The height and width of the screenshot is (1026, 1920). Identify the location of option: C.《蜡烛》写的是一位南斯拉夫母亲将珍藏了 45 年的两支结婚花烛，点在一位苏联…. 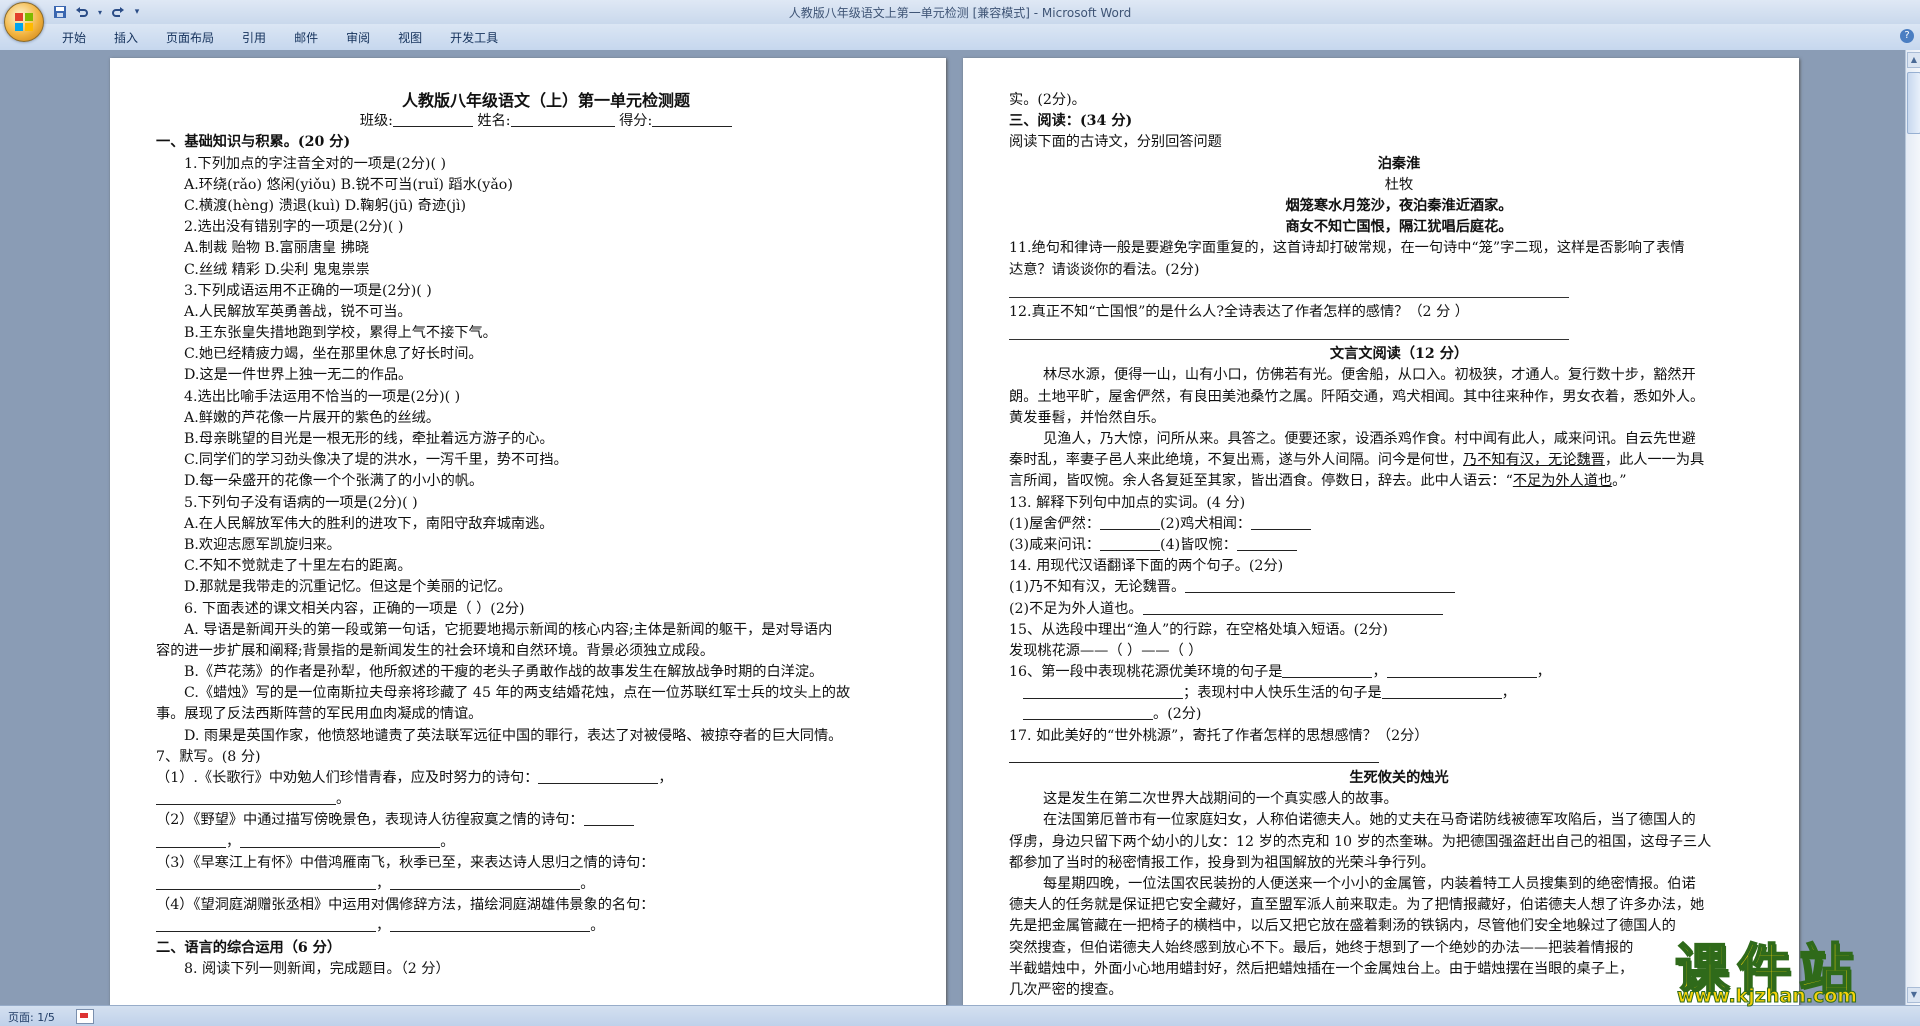
(517, 693).